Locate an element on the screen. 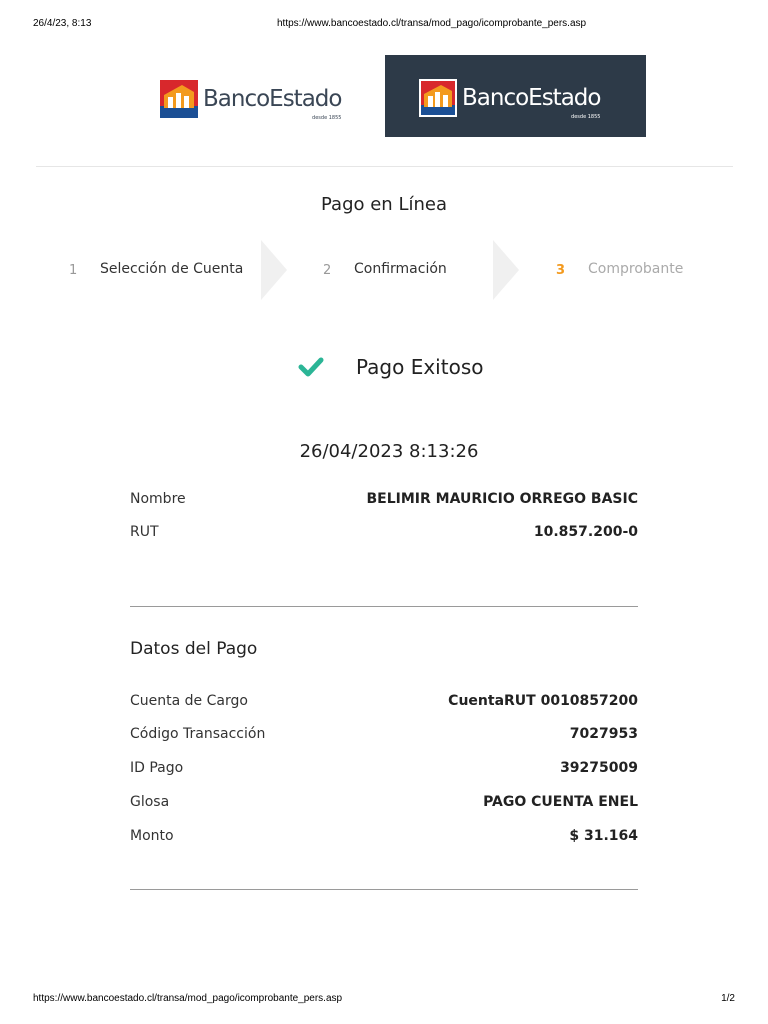 This screenshot has width=768, height=1024. payment-row-label: Monto is located at coordinates (152, 836).